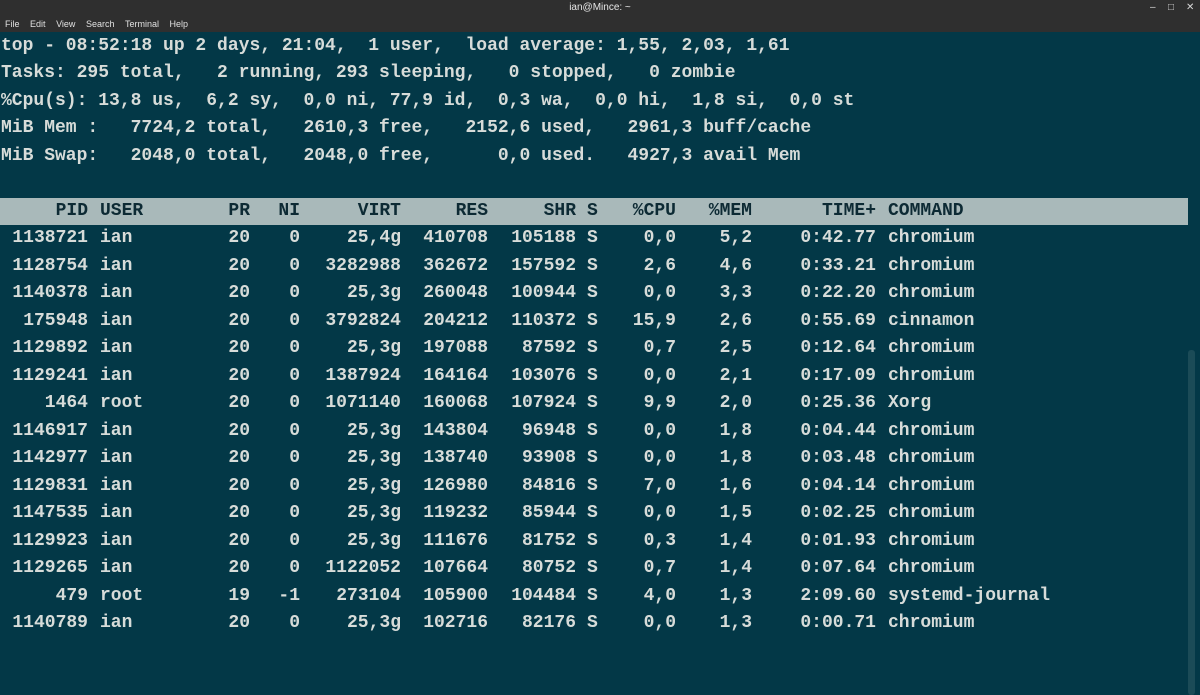 The image size is (1200, 695). I want to click on header-shr: SHR, so click(559, 211).